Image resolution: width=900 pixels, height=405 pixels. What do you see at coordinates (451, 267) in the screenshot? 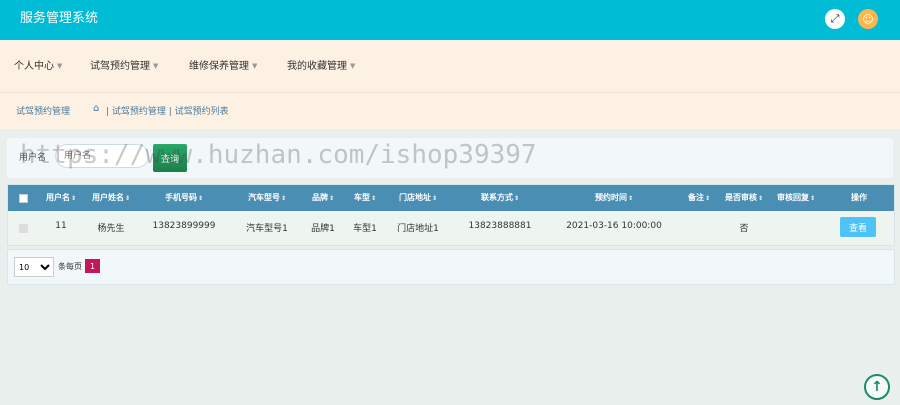
I see `pagination: 10 条每页 1` at bounding box center [451, 267].